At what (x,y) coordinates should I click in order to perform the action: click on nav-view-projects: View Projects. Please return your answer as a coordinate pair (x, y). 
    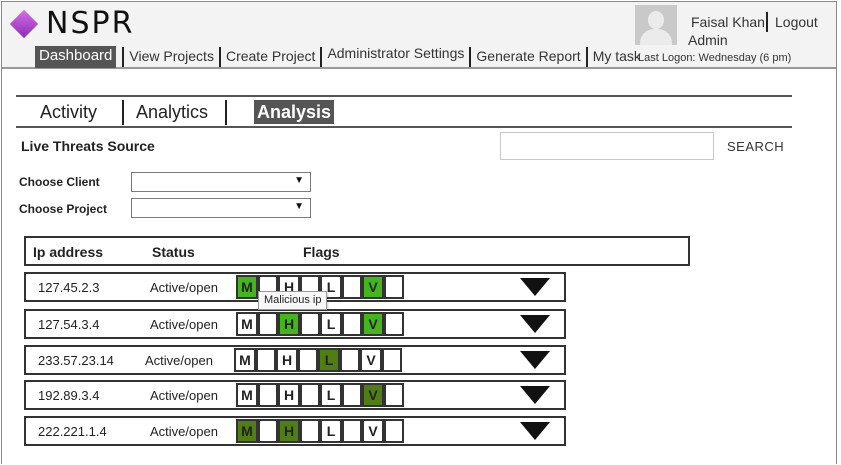
    Looking at the image, I should click on (171, 57).